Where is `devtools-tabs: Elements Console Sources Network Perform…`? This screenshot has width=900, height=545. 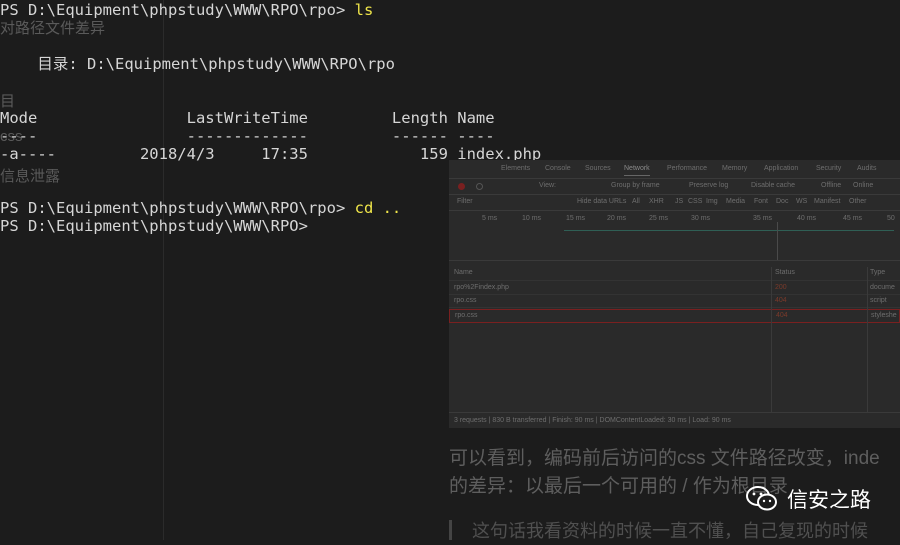 devtools-tabs: Elements Console Sources Network Perform… is located at coordinates (674, 169).